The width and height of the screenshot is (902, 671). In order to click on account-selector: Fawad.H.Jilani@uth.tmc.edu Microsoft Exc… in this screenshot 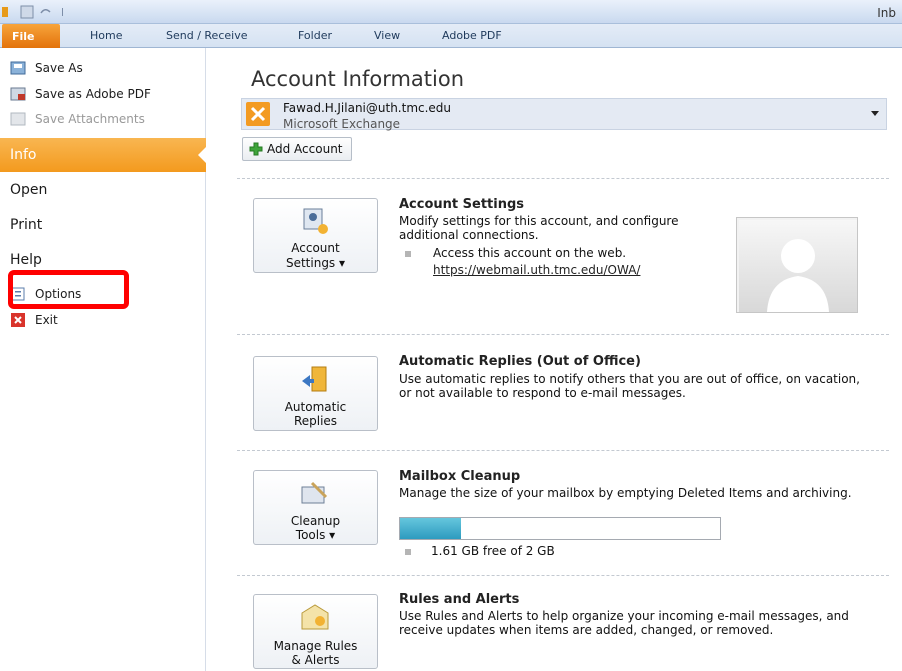, I will do `click(564, 114)`.